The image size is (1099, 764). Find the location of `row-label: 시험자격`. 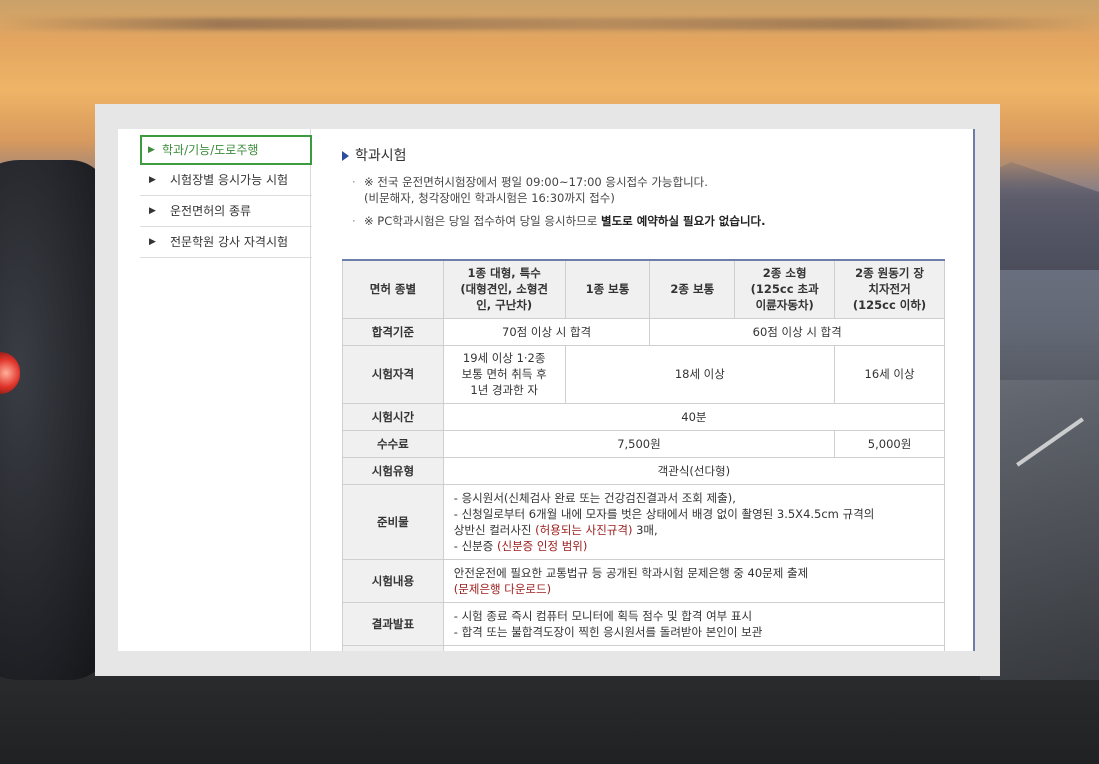

row-label: 시험자격 is located at coordinates (393, 374).